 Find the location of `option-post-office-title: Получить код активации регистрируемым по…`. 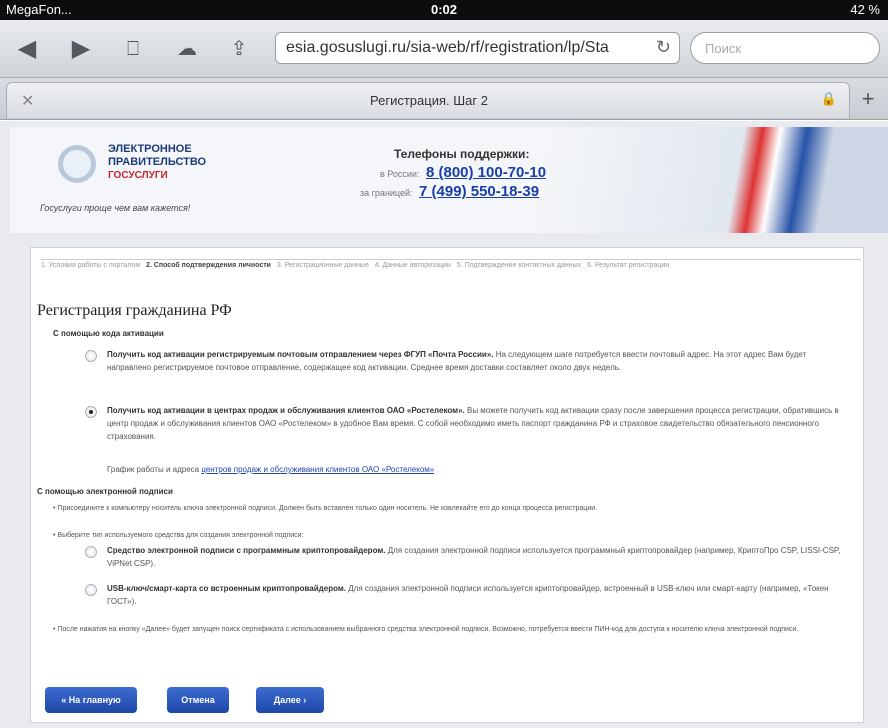

option-post-office-title: Получить код активации регистрируемым по… is located at coordinates (300, 354).